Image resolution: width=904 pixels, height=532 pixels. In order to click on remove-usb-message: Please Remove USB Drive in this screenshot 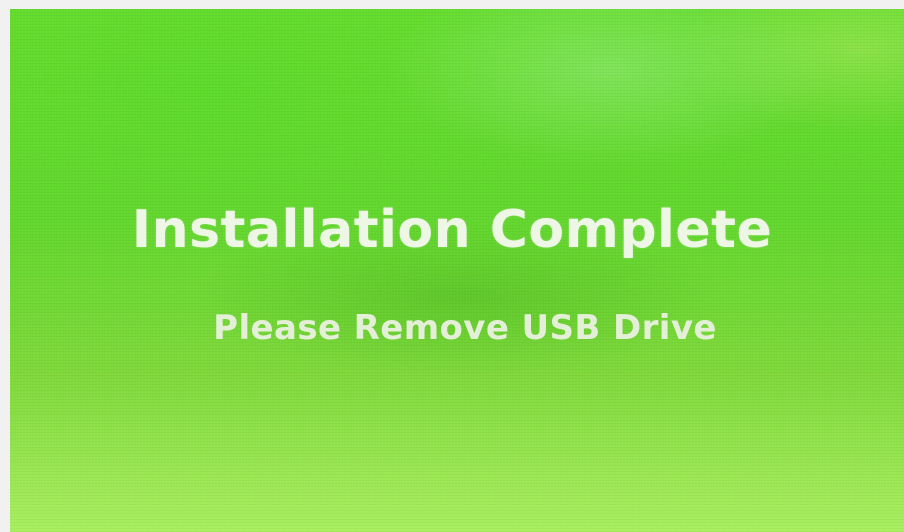, I will do `click(465, 328)`.